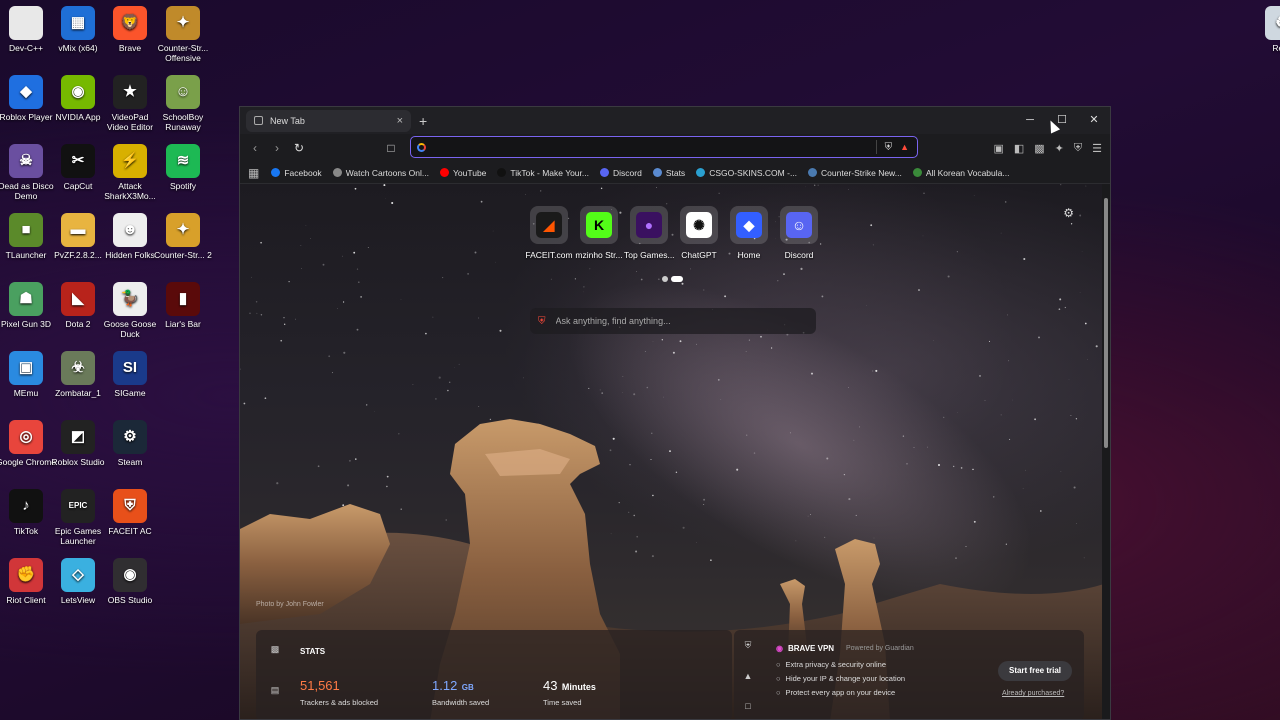 The image size is (1280, 720). Describe the element at coordinates (799, 233) in the screenshot. I see `top-site-tile: ☺ Discord` at that location.